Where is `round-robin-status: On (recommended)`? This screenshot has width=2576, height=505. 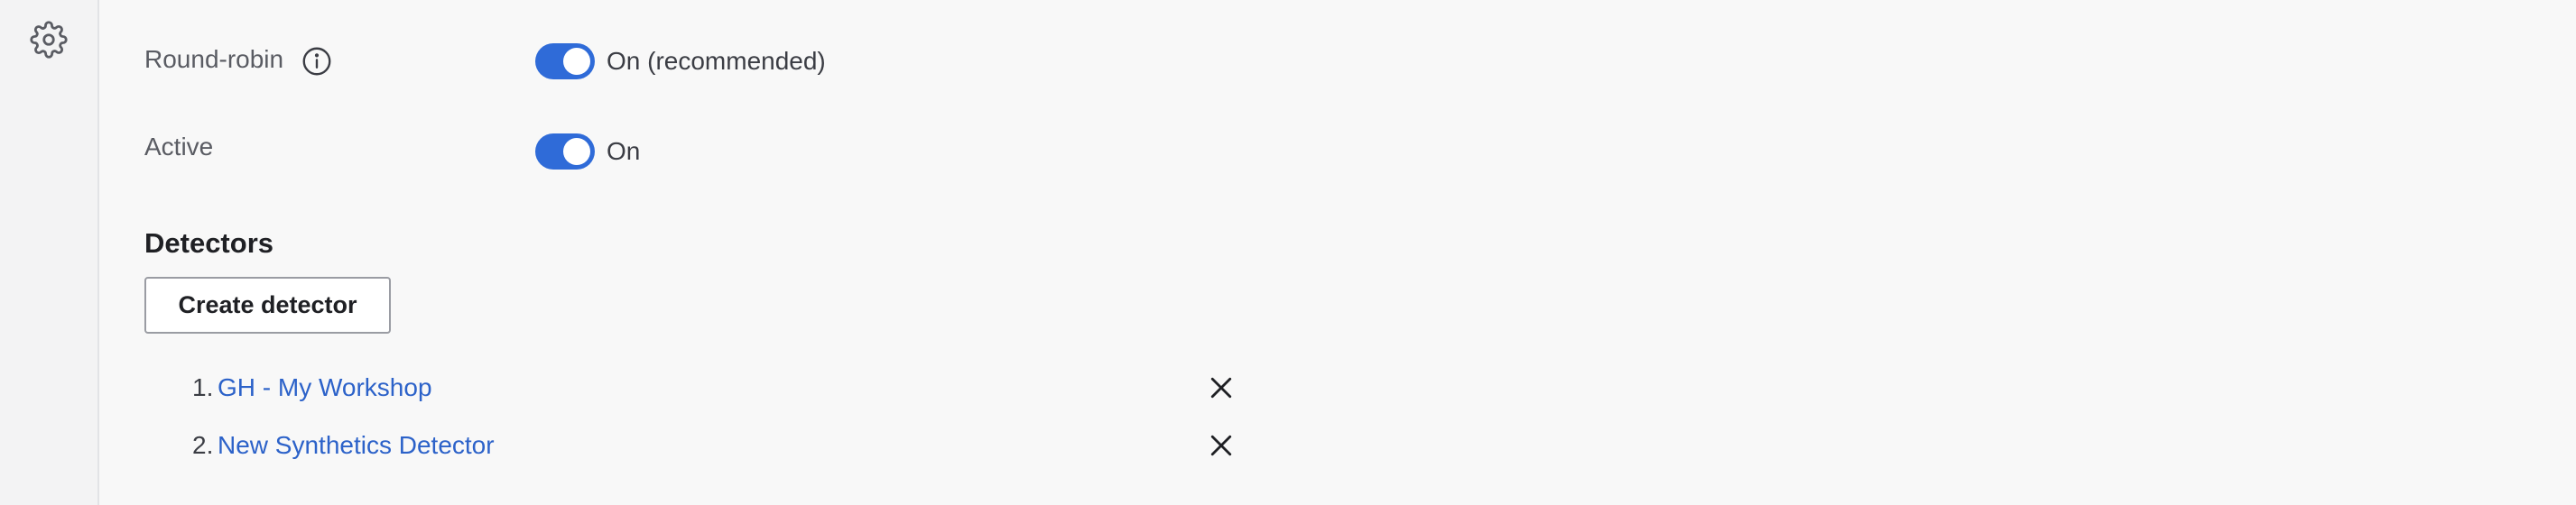 round-robin-status: On (recommended) is located at coordinates (716, 61).